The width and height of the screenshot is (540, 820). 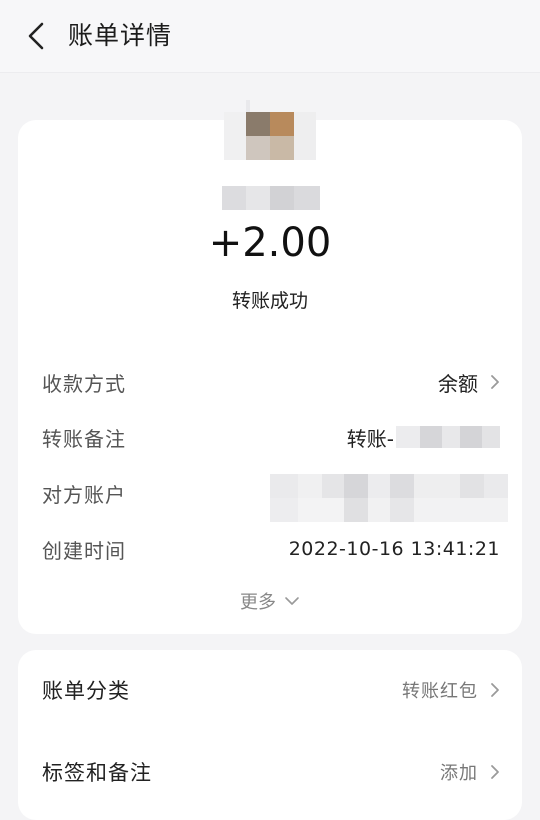 What do you see at coordinates (271, 772) in the screenshot?
I see `row-tags-notes: 标签和备注 添加` at bounding box center [271, 772].